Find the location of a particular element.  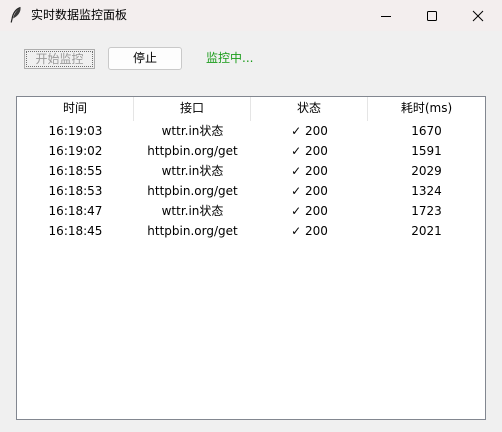

cell-duration: 2021 is located at coordinates (426, 231).